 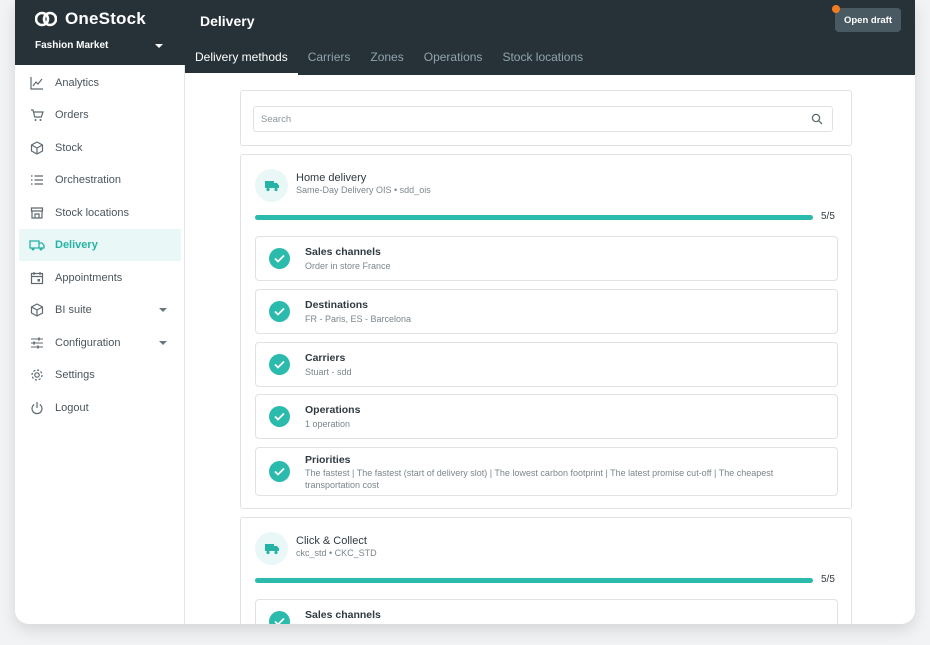 What do you see at coordinates (88, 180) in the screenshot?
I see `sidebar-item-label: Orchestration` at bounding box center [88, 180].